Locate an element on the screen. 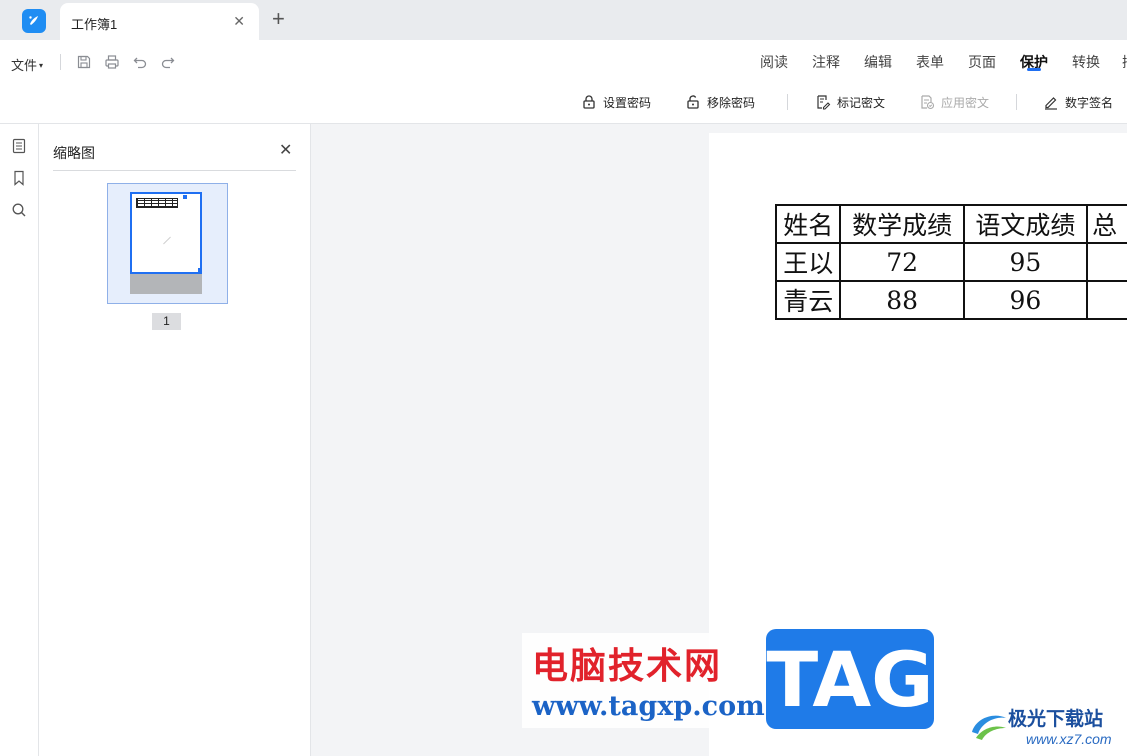 The image size is (1127, 756). redo-button is located at coordinates (168, 62).